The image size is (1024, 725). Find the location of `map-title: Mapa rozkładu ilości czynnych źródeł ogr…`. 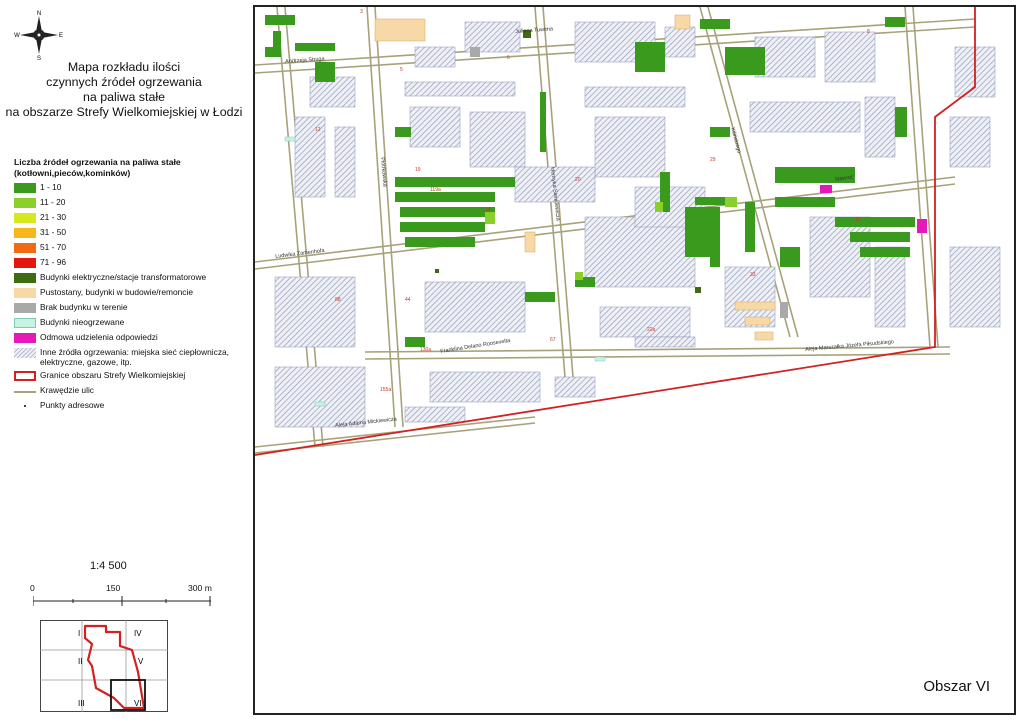

map-title: Mapa rozkładu ilości czynnych źródeł ogr… is located at coordinates (124, 90).